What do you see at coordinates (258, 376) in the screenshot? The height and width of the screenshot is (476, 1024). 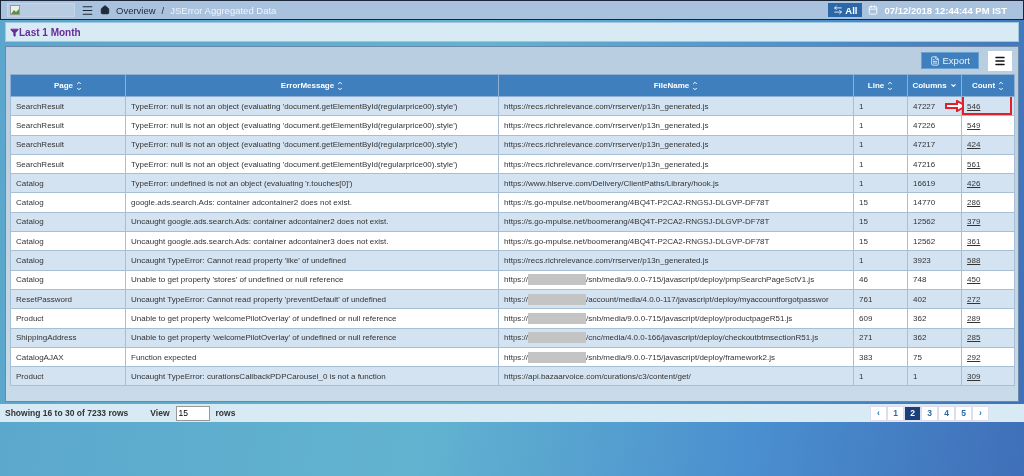 I see `table-cell: Uncaught TypeError: curationsCallbackPDPCarousel_0 is not a function` at bounding box center [258, 376].